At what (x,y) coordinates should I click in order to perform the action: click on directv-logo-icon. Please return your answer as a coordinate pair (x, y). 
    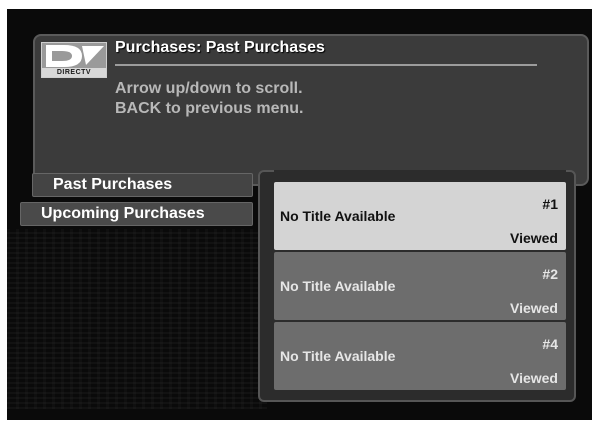
    Looking at the image, I should click on (75, 56).